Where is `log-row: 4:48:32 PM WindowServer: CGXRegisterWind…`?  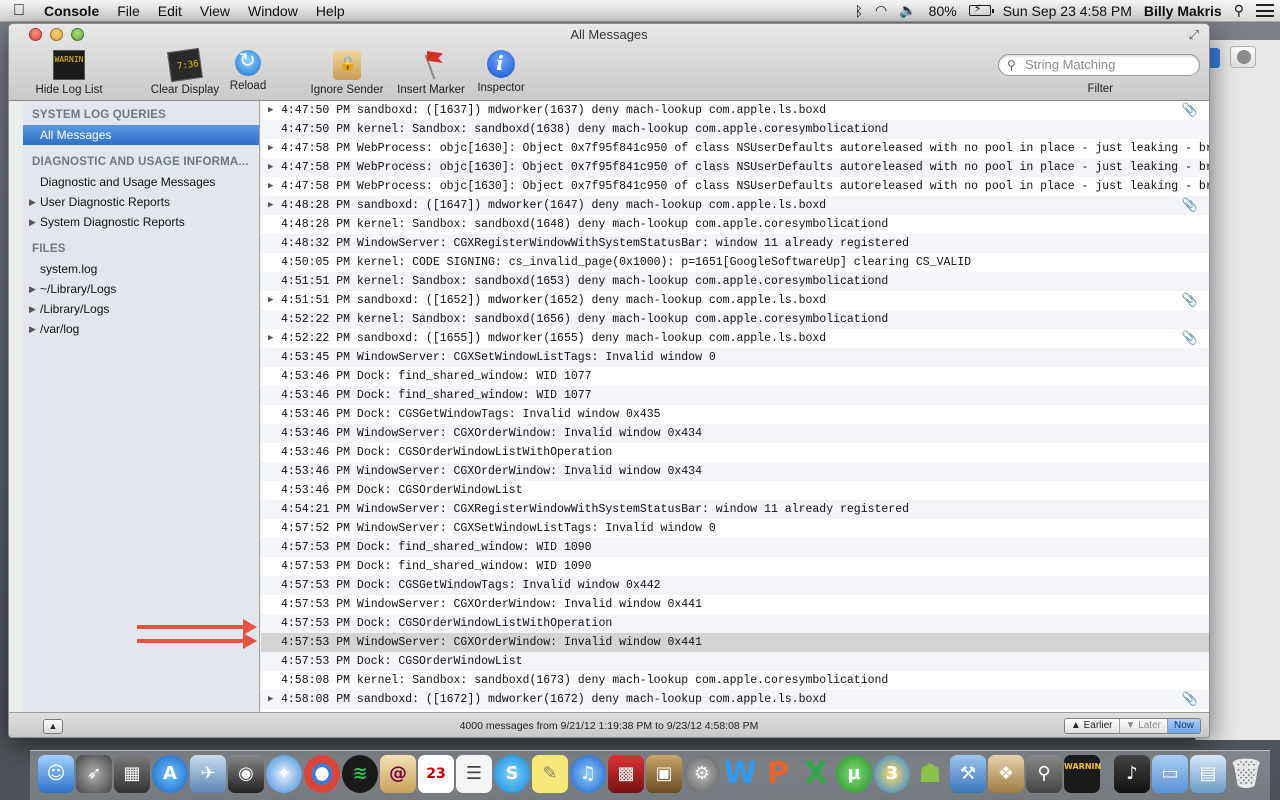
log-row: 4:48:32 PM WindowServer: CGXRegisterWind… is located at coordinates (735, 243).